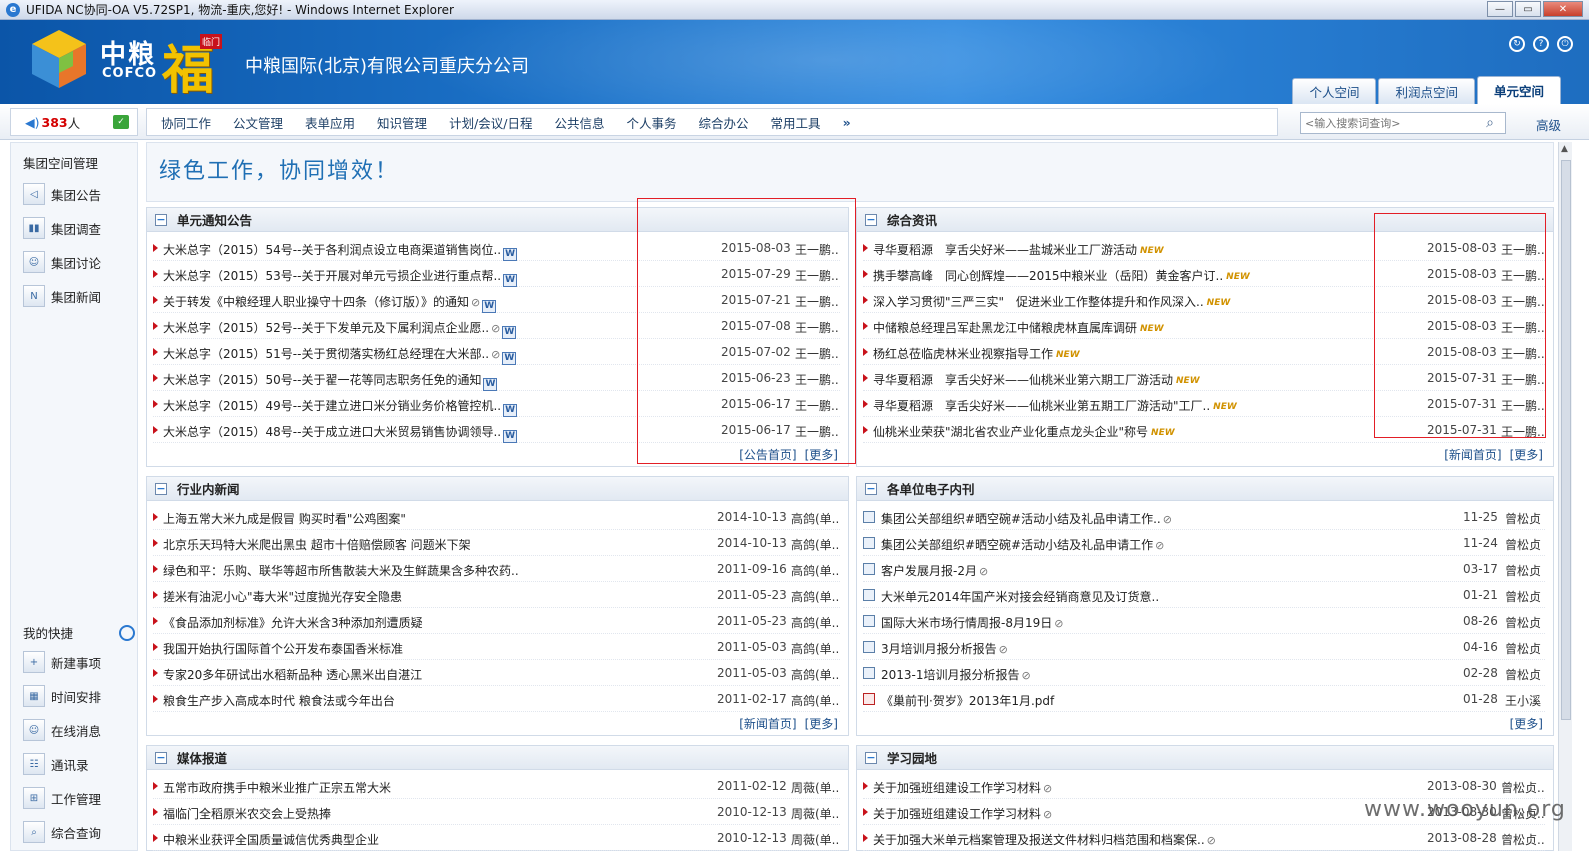 This screenshot has width=1589, height=851. Describe the element at coordinates (1548, 124) in the screenshot. I see `advanced-search-link: 高级` at that location.